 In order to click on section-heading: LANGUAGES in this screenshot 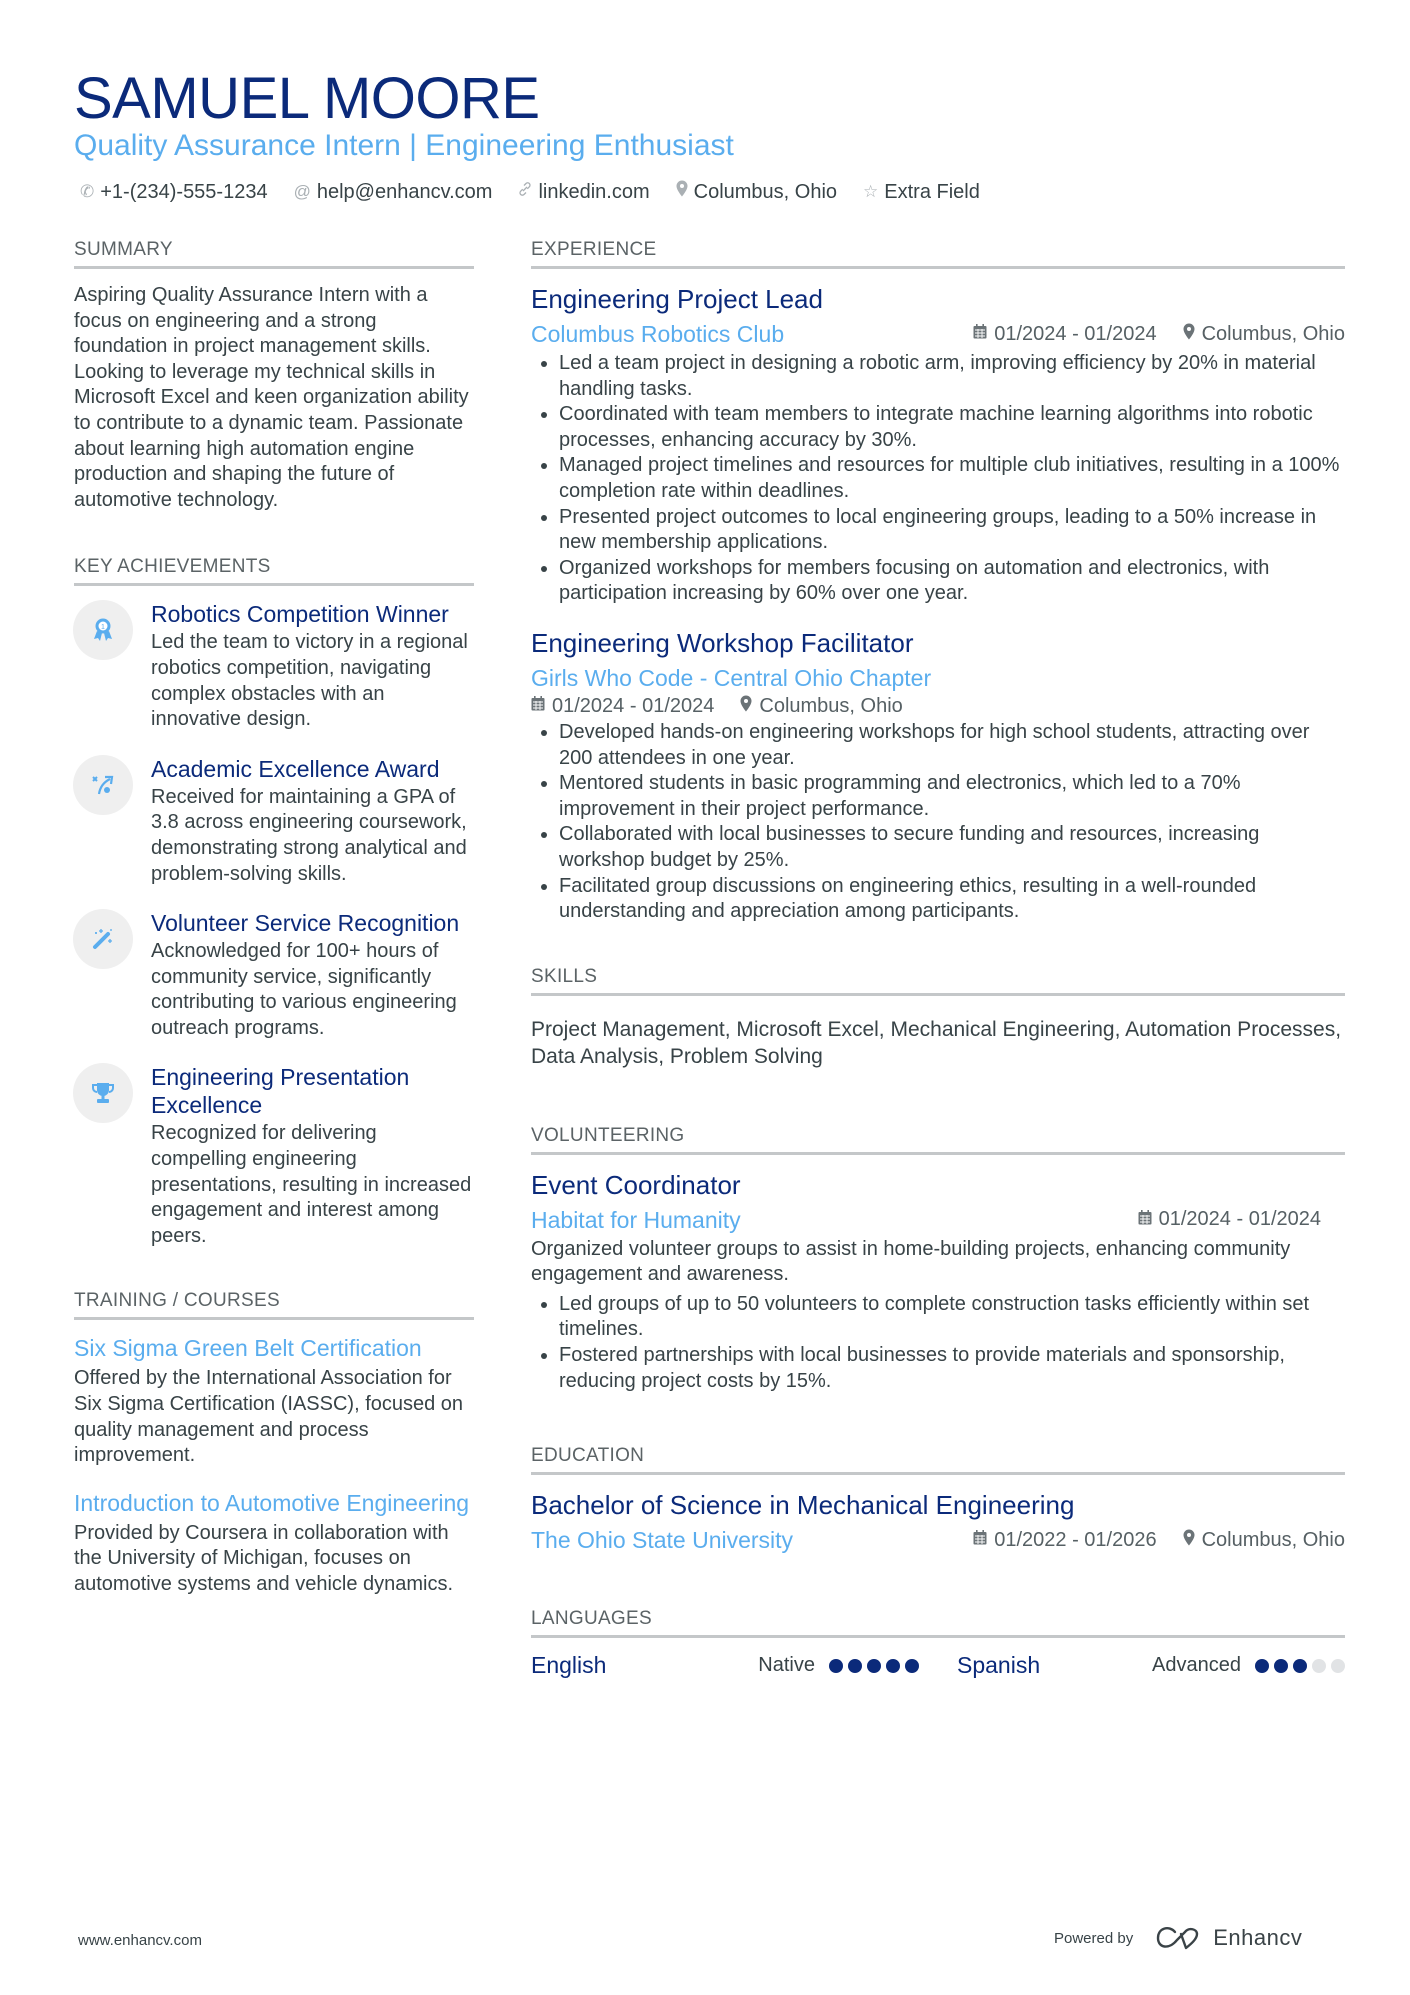, I will do `click(938, 1623)`.